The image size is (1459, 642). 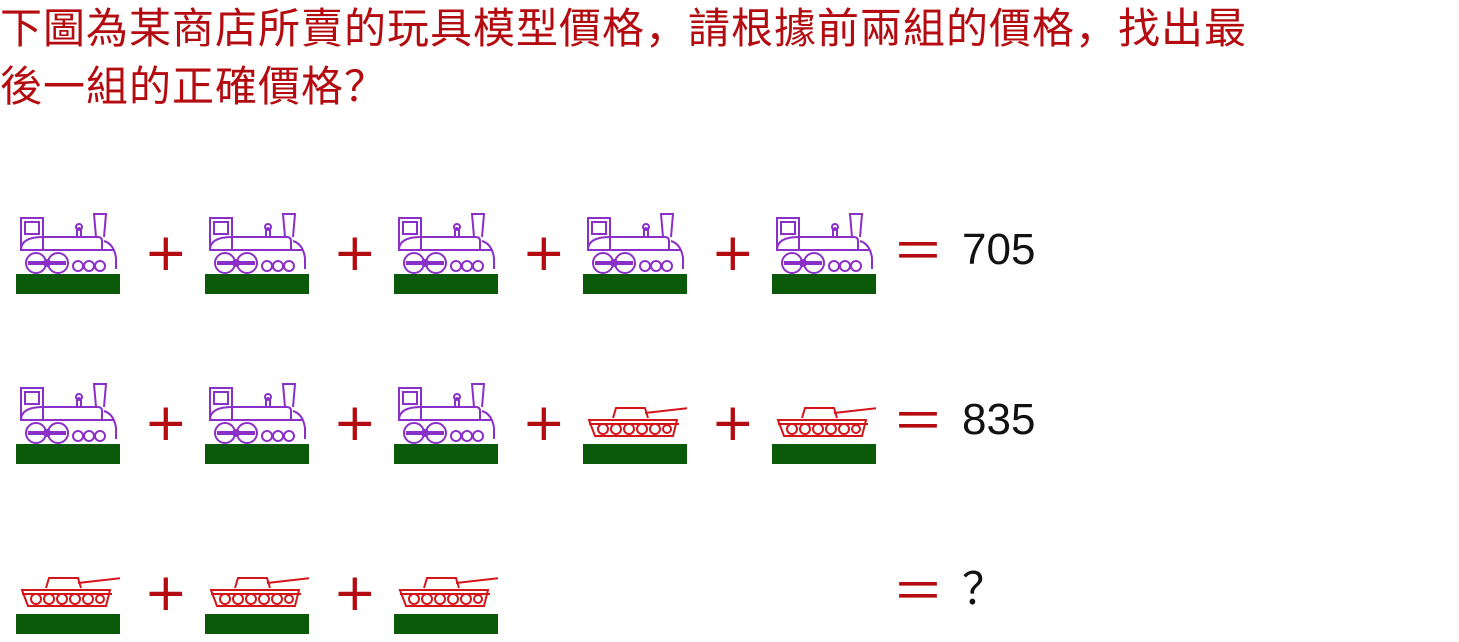 What do you see at coordinates (194, 86) in the screenshot?
I see `question-line-2: 後一組的正確價格？` at bounding box center [194, 86].